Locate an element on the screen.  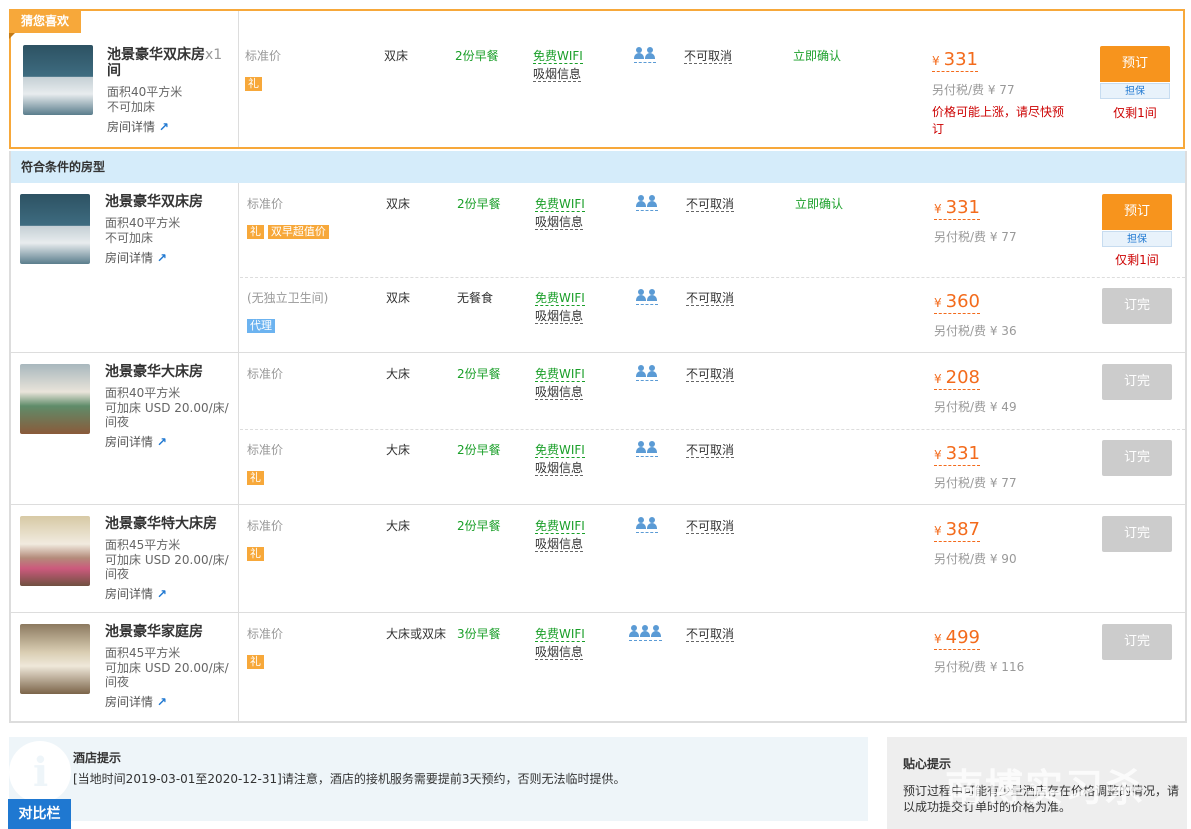
room-name: 池景豪华双床房x1间 is located at coordinates (169, 63).